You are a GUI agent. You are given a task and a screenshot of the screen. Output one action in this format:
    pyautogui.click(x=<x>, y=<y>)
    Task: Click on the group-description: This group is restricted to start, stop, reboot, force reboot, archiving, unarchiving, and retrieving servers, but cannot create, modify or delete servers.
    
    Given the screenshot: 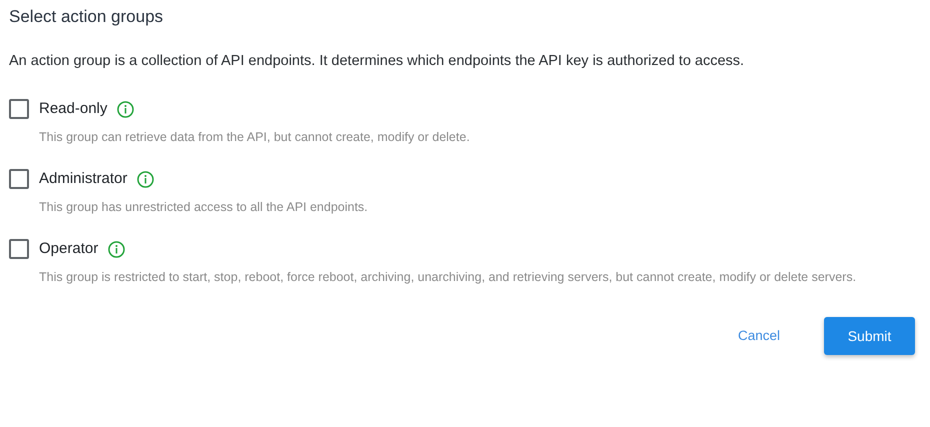 What is the action you would take?
    pyautogui.click(x=448, y=277)
    